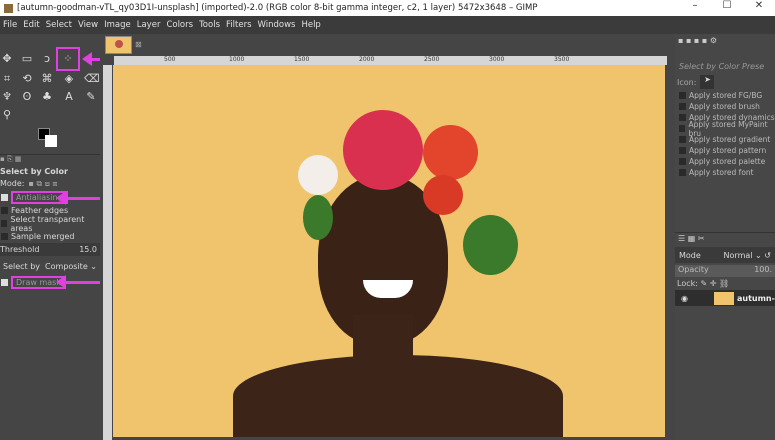 This screenshot has height=440, width=775. What do you see at coordinates (138, 44) in the screenshot?
I see `close-tab-icon: ⊠` at bounding box center [138, 44].